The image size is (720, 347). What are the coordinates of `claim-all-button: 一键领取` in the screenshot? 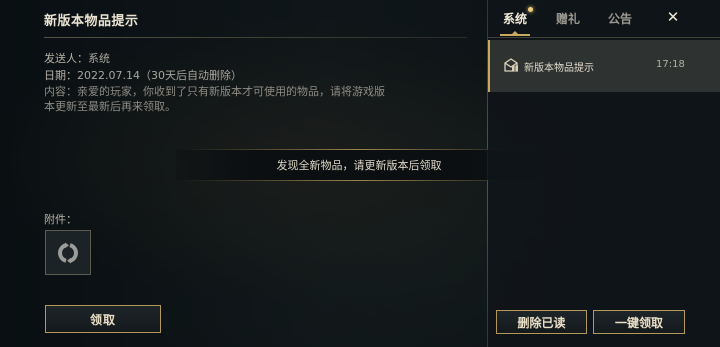 It's located at (639, 322).